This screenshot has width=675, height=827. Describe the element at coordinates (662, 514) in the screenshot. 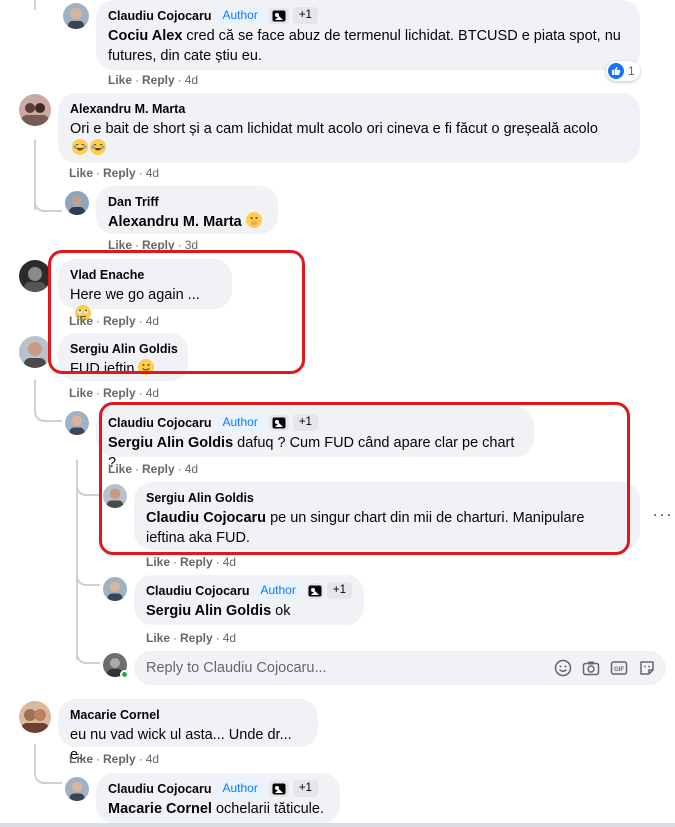

I see `more-options-icon: ···` at that location.